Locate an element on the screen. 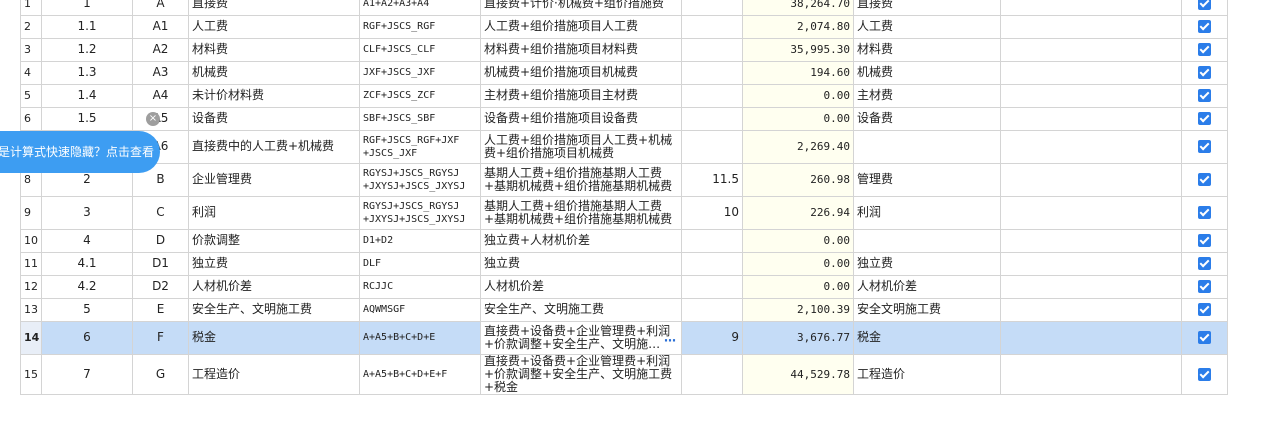 This screenshot has height=436, width=1266. sequence-number-cell: 6 is located at coordinates (87, 337).